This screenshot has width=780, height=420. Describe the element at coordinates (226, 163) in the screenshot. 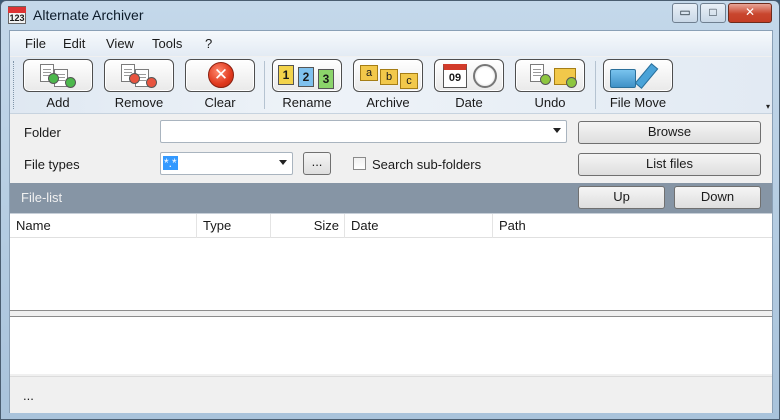

I see `file-types-combobox: *.*` at that location.